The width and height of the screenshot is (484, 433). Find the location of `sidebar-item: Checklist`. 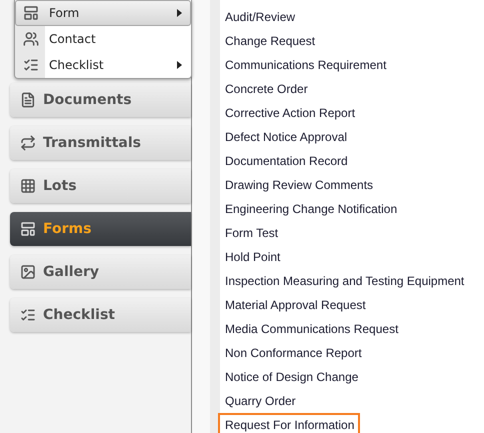

sidebar-item: Checklist is located at coordinates (100, 315).